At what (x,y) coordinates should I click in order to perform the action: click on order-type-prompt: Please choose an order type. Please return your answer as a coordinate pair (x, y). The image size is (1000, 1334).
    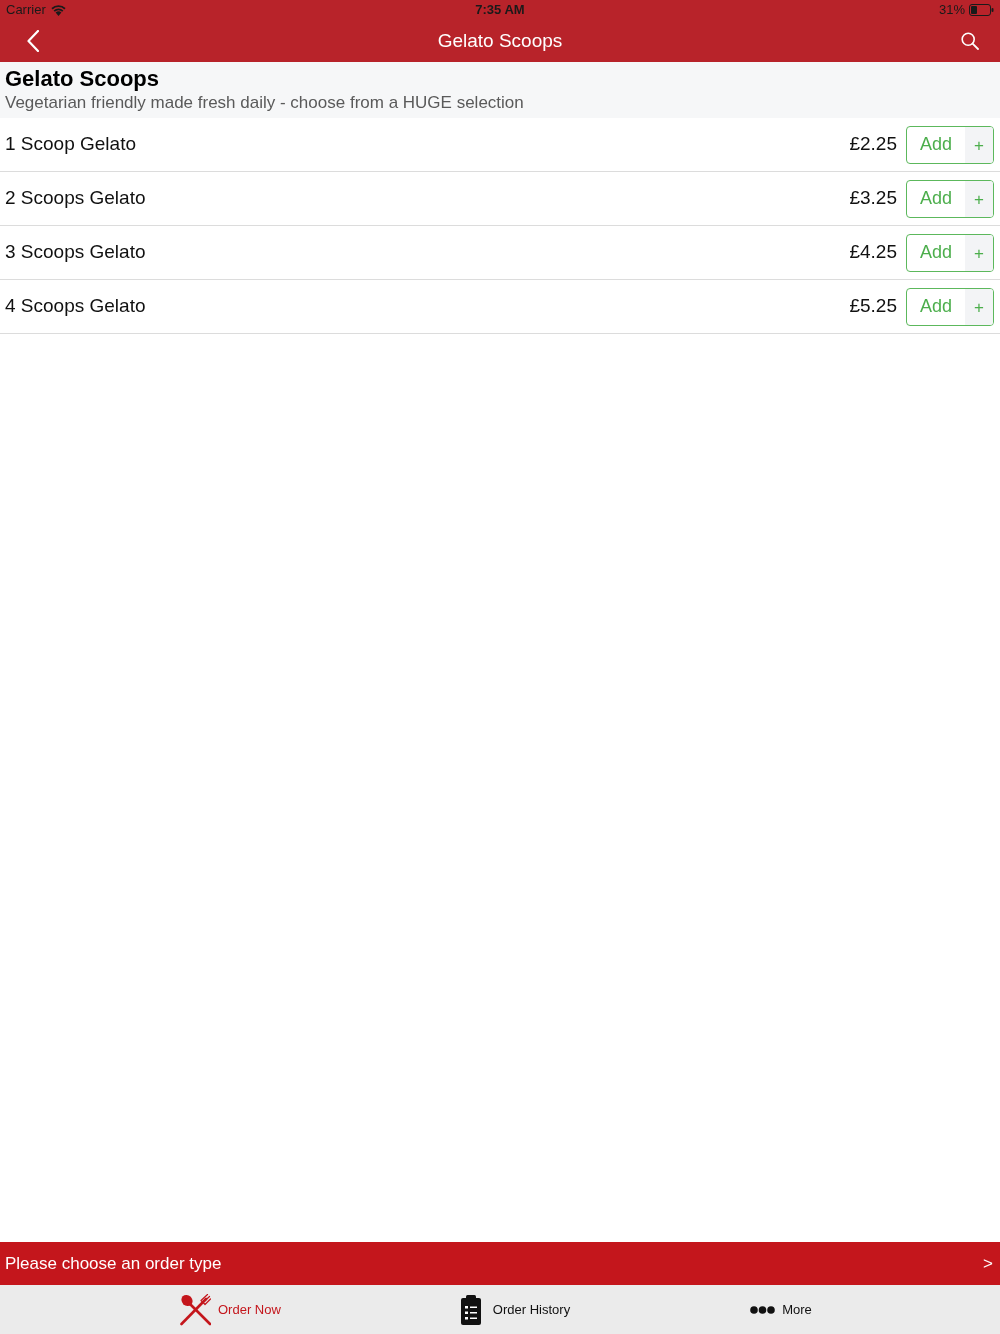
    Looking at the image, I should click on (113, 1263).